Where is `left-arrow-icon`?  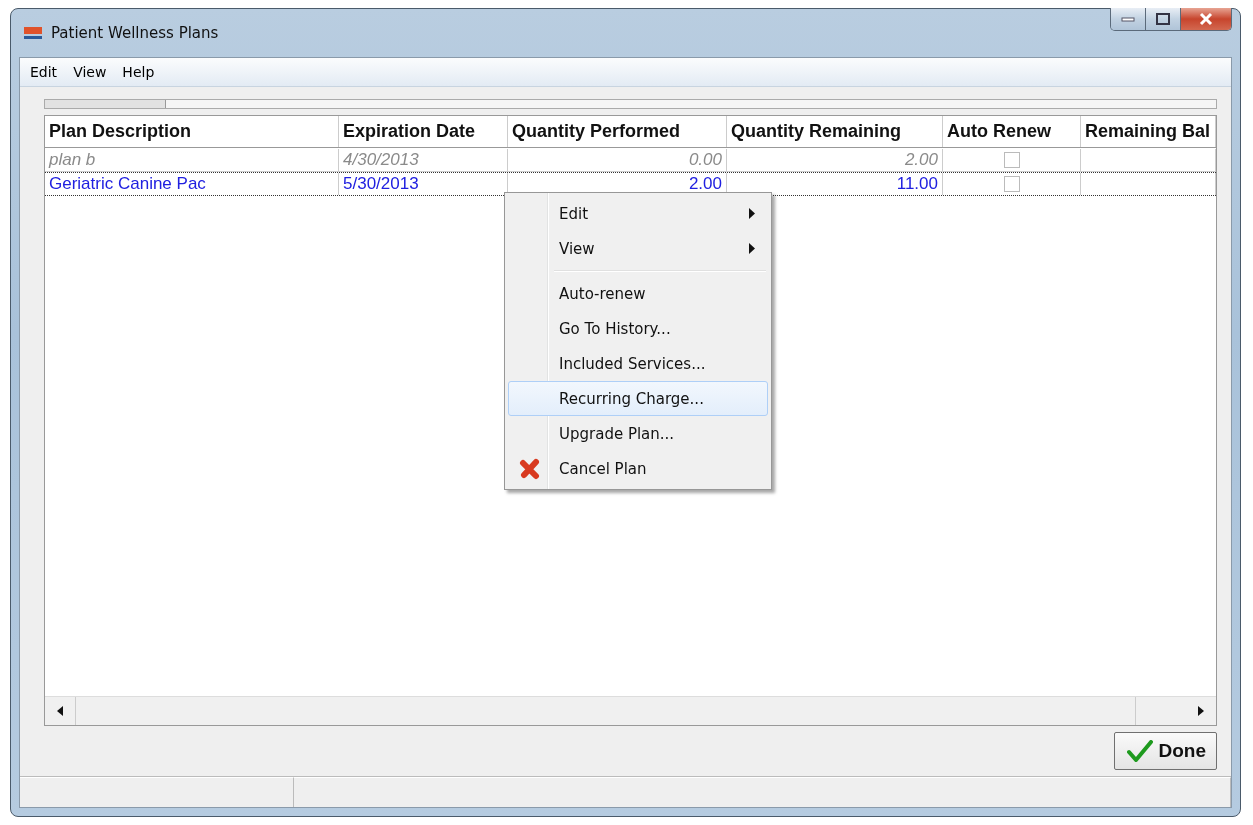
left-arrow-icon is located at coordinates (60, 711).